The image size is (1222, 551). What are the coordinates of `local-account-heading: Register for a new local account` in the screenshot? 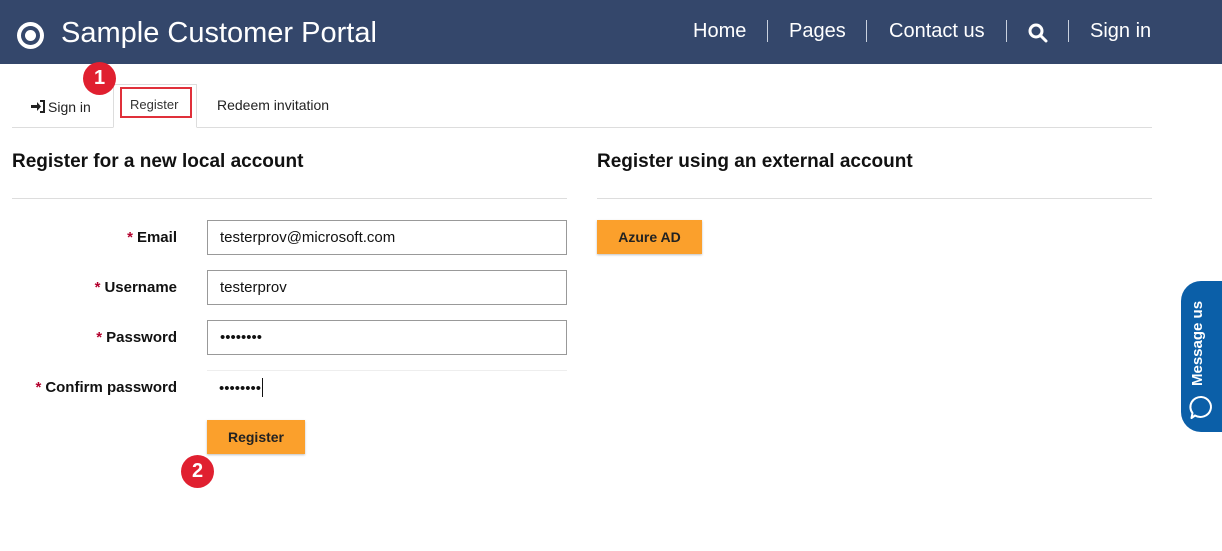 It's located at (158, 161).